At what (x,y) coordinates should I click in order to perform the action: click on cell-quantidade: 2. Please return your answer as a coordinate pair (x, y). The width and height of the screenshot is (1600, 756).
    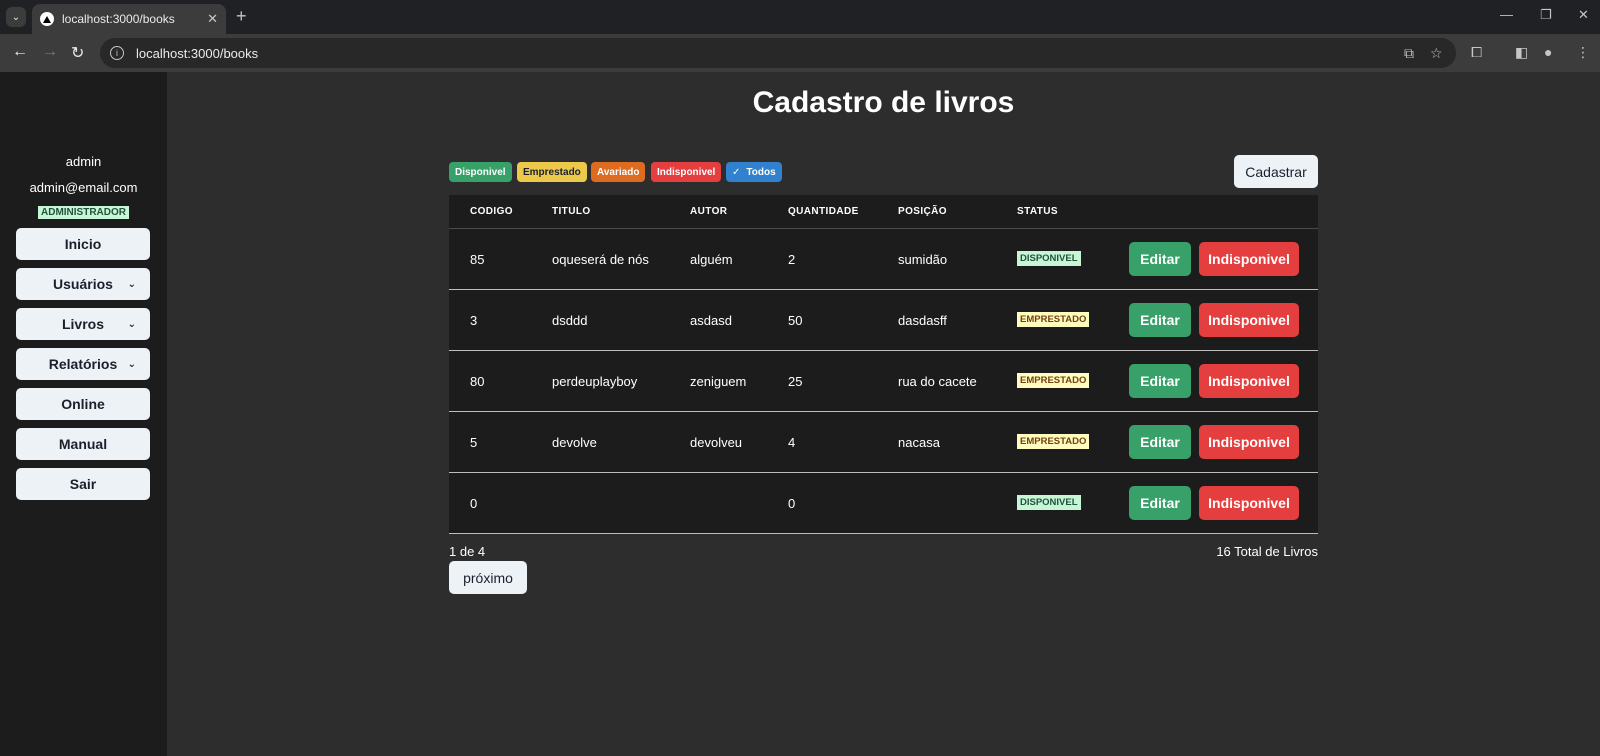
    Looking at the image, I should click on (792, 259).